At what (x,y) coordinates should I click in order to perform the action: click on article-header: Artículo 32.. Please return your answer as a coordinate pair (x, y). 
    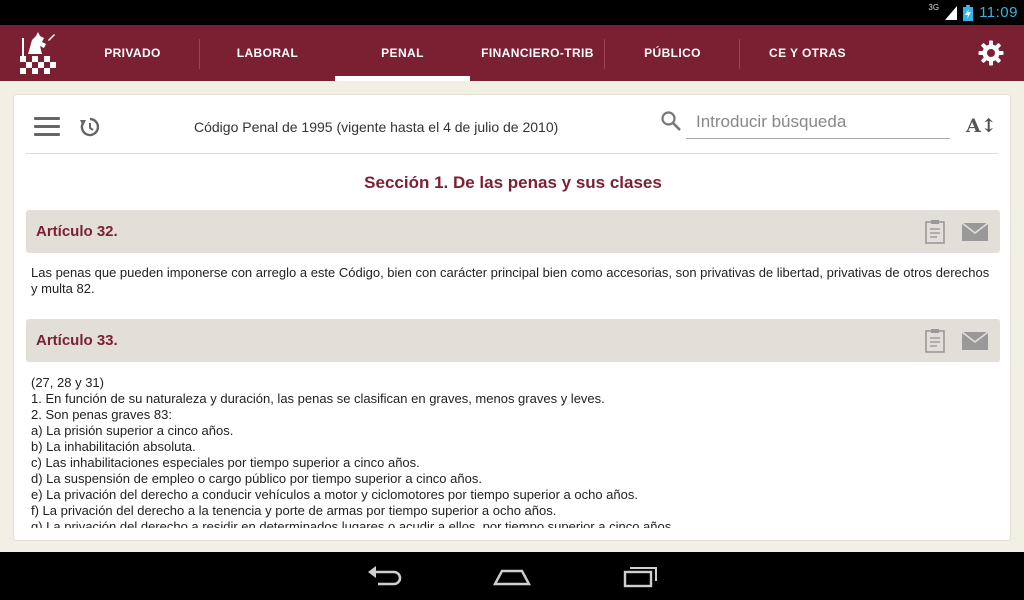
    Looking at the image, I should click on (513, 231).